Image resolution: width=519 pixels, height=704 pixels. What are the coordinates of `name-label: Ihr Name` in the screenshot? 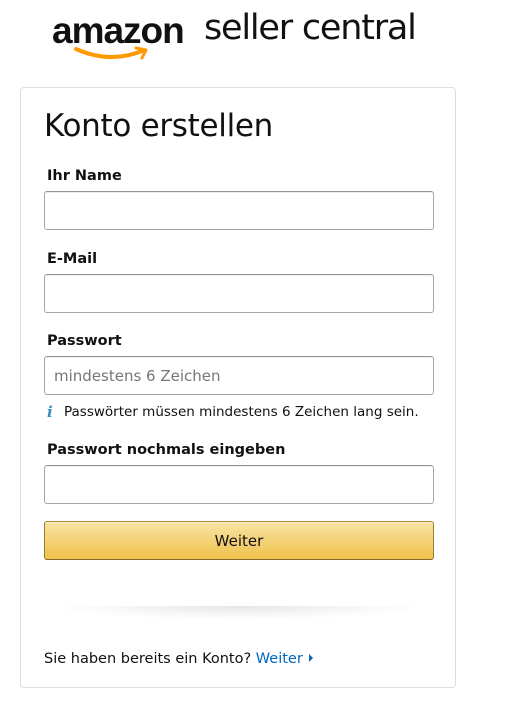 It's located at (84, 176).